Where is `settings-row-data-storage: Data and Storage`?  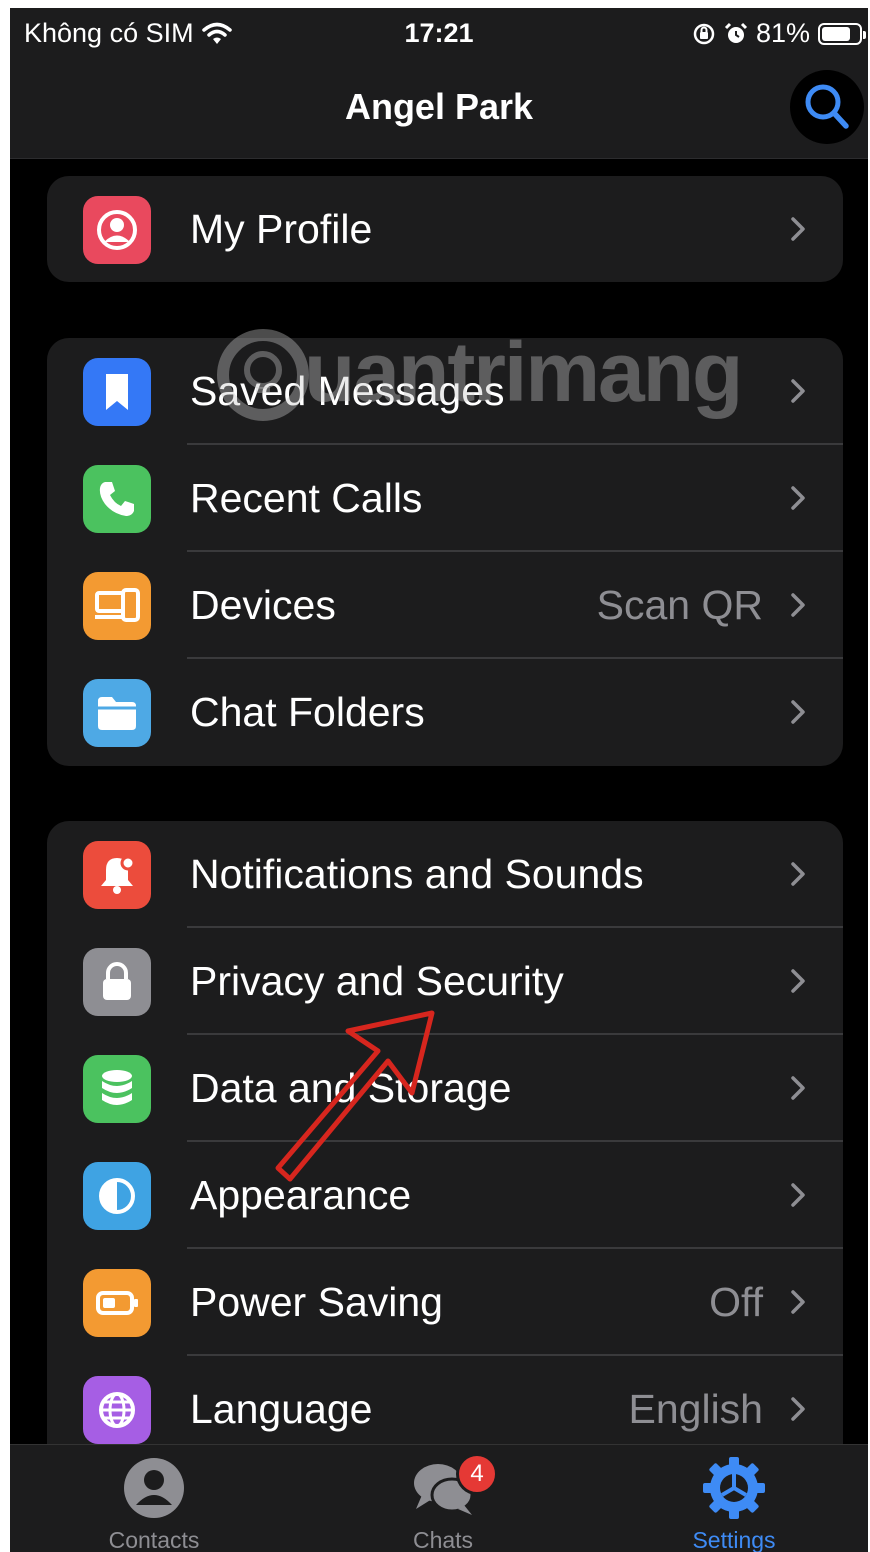 settings-row-data-storage: Data and Storage is located at coordinates (445, 1088).